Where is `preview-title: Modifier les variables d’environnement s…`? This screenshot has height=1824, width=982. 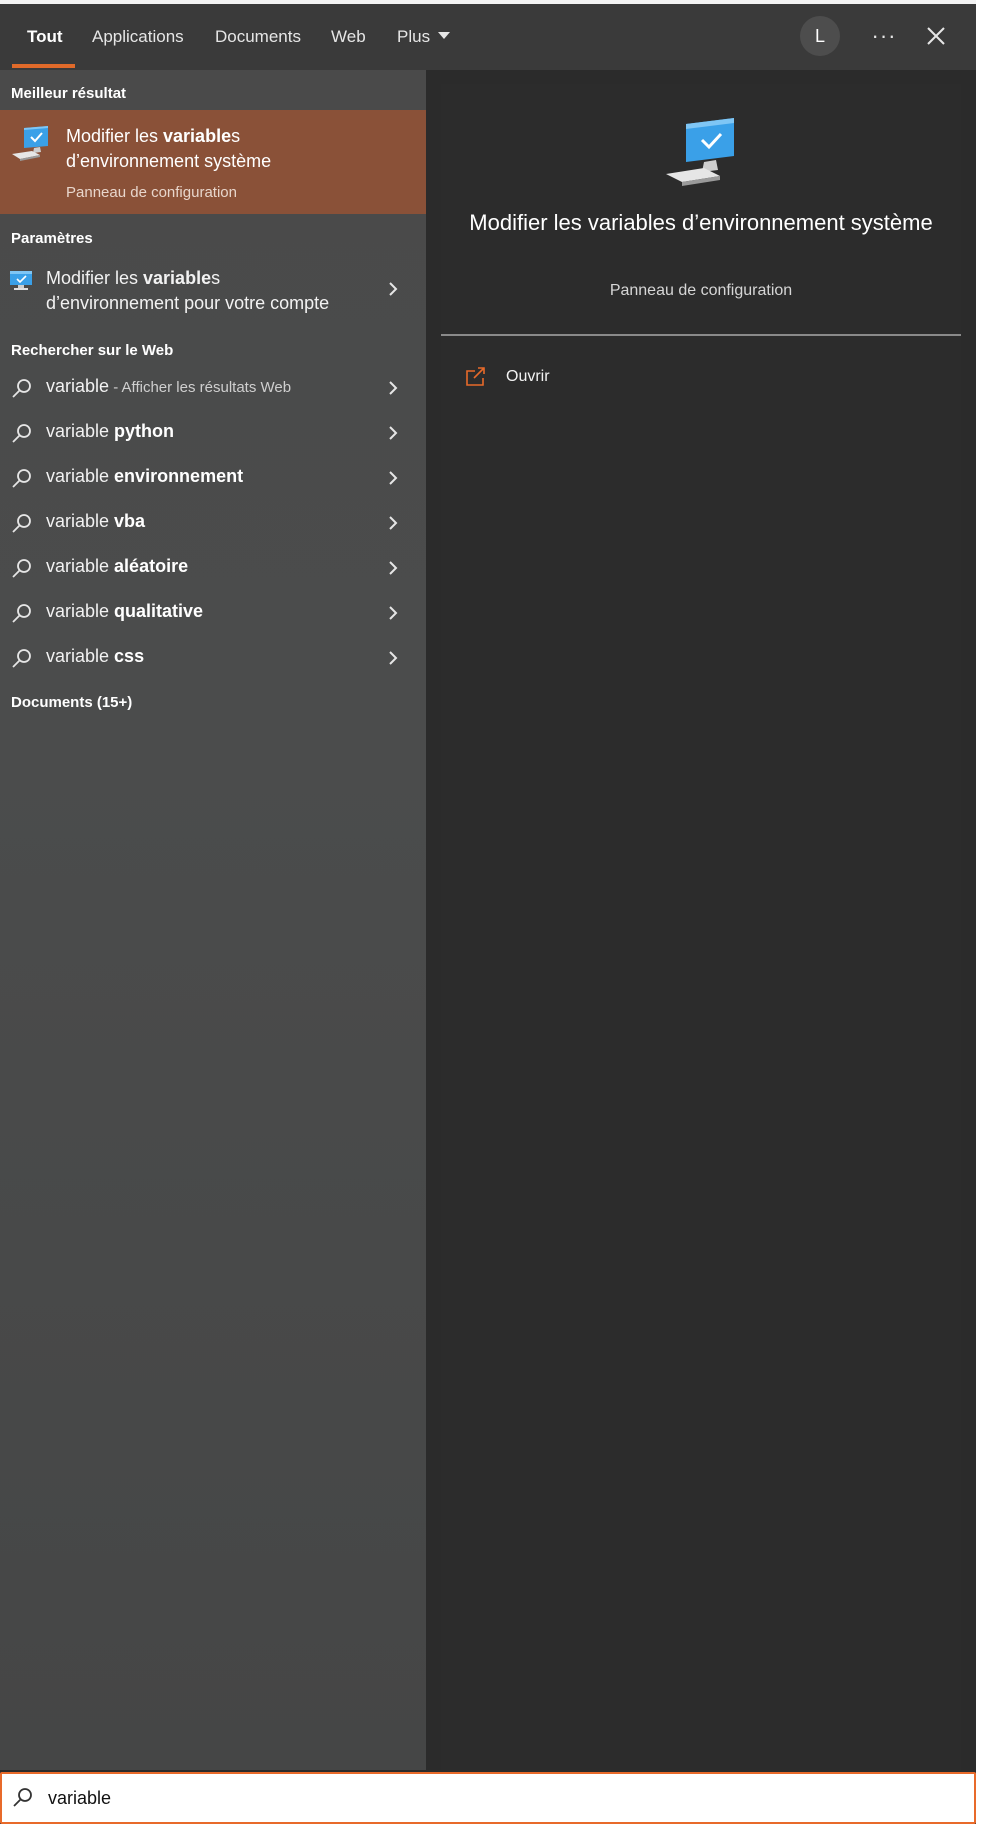
preview-title: Modifier les variables d’environnement s… is located at coordinates (701, 222).